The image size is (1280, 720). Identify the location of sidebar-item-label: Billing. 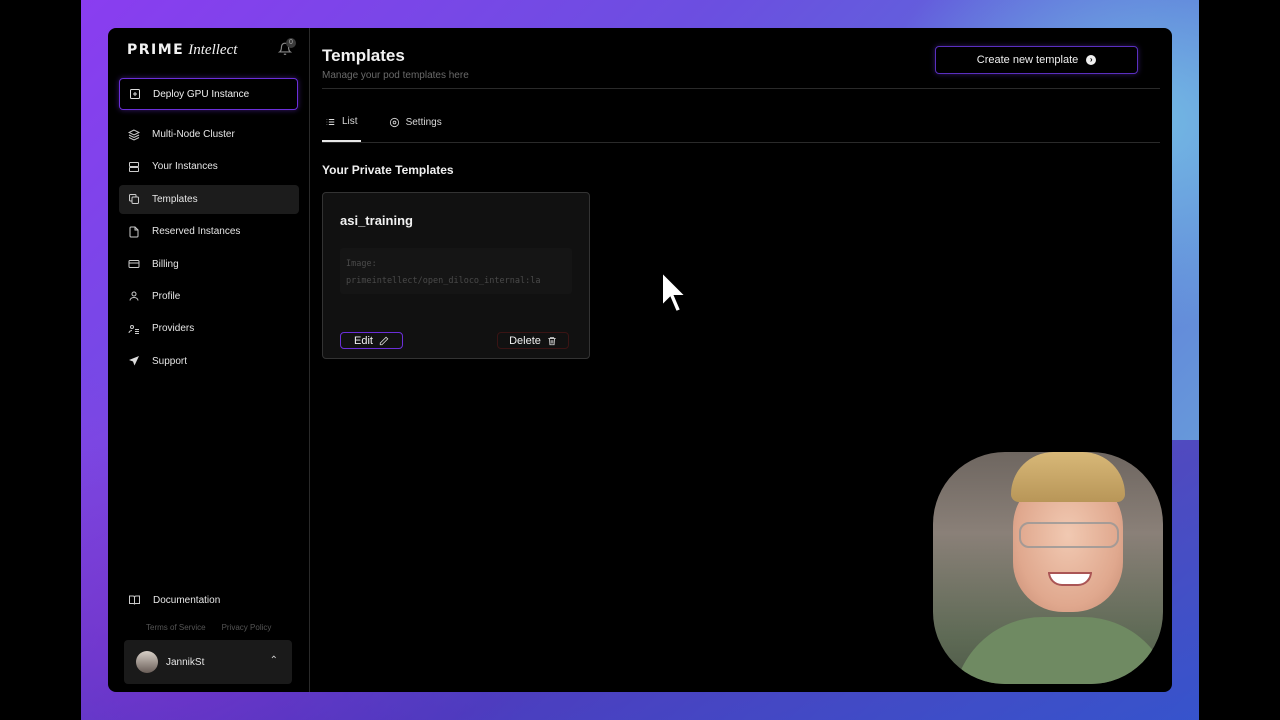
(165, 264).